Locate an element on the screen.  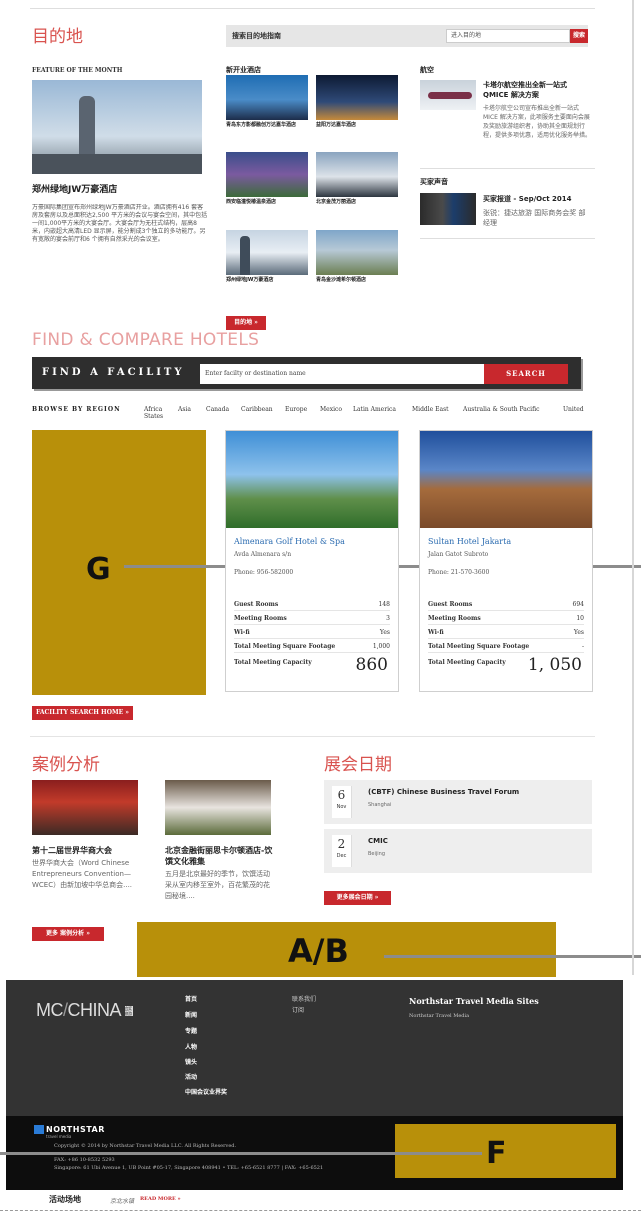
sultan-phone: Phone: 21-570-3600 is located at coordinates (459, 572).